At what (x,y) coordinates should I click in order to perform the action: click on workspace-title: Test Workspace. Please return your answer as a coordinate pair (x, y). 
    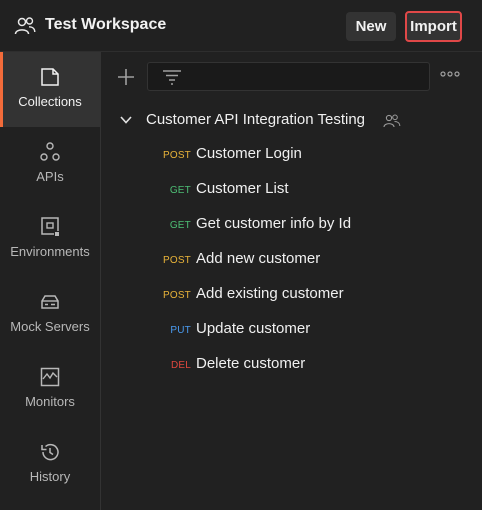
    Looking at the image, I should click on (105, 25).